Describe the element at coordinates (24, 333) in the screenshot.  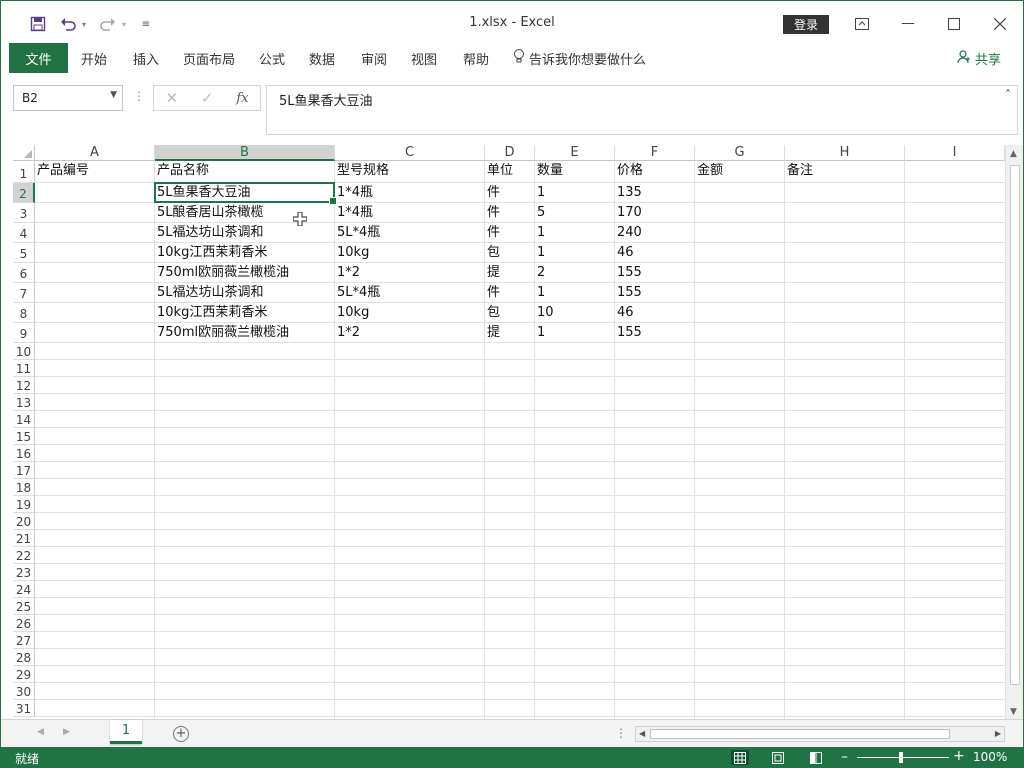
I see `row-header-9: 9` at that location.